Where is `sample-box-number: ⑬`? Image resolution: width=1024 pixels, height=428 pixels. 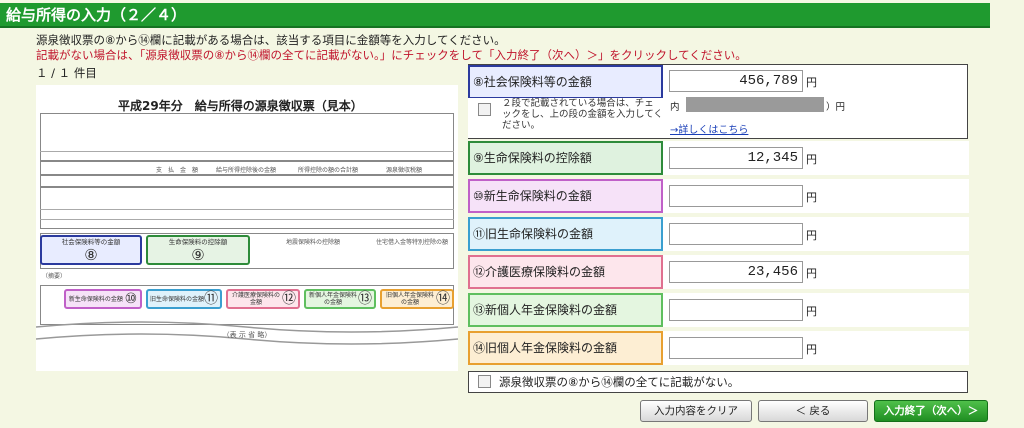 sample-box-number: ⑬ is located at coordinates (365, 299).